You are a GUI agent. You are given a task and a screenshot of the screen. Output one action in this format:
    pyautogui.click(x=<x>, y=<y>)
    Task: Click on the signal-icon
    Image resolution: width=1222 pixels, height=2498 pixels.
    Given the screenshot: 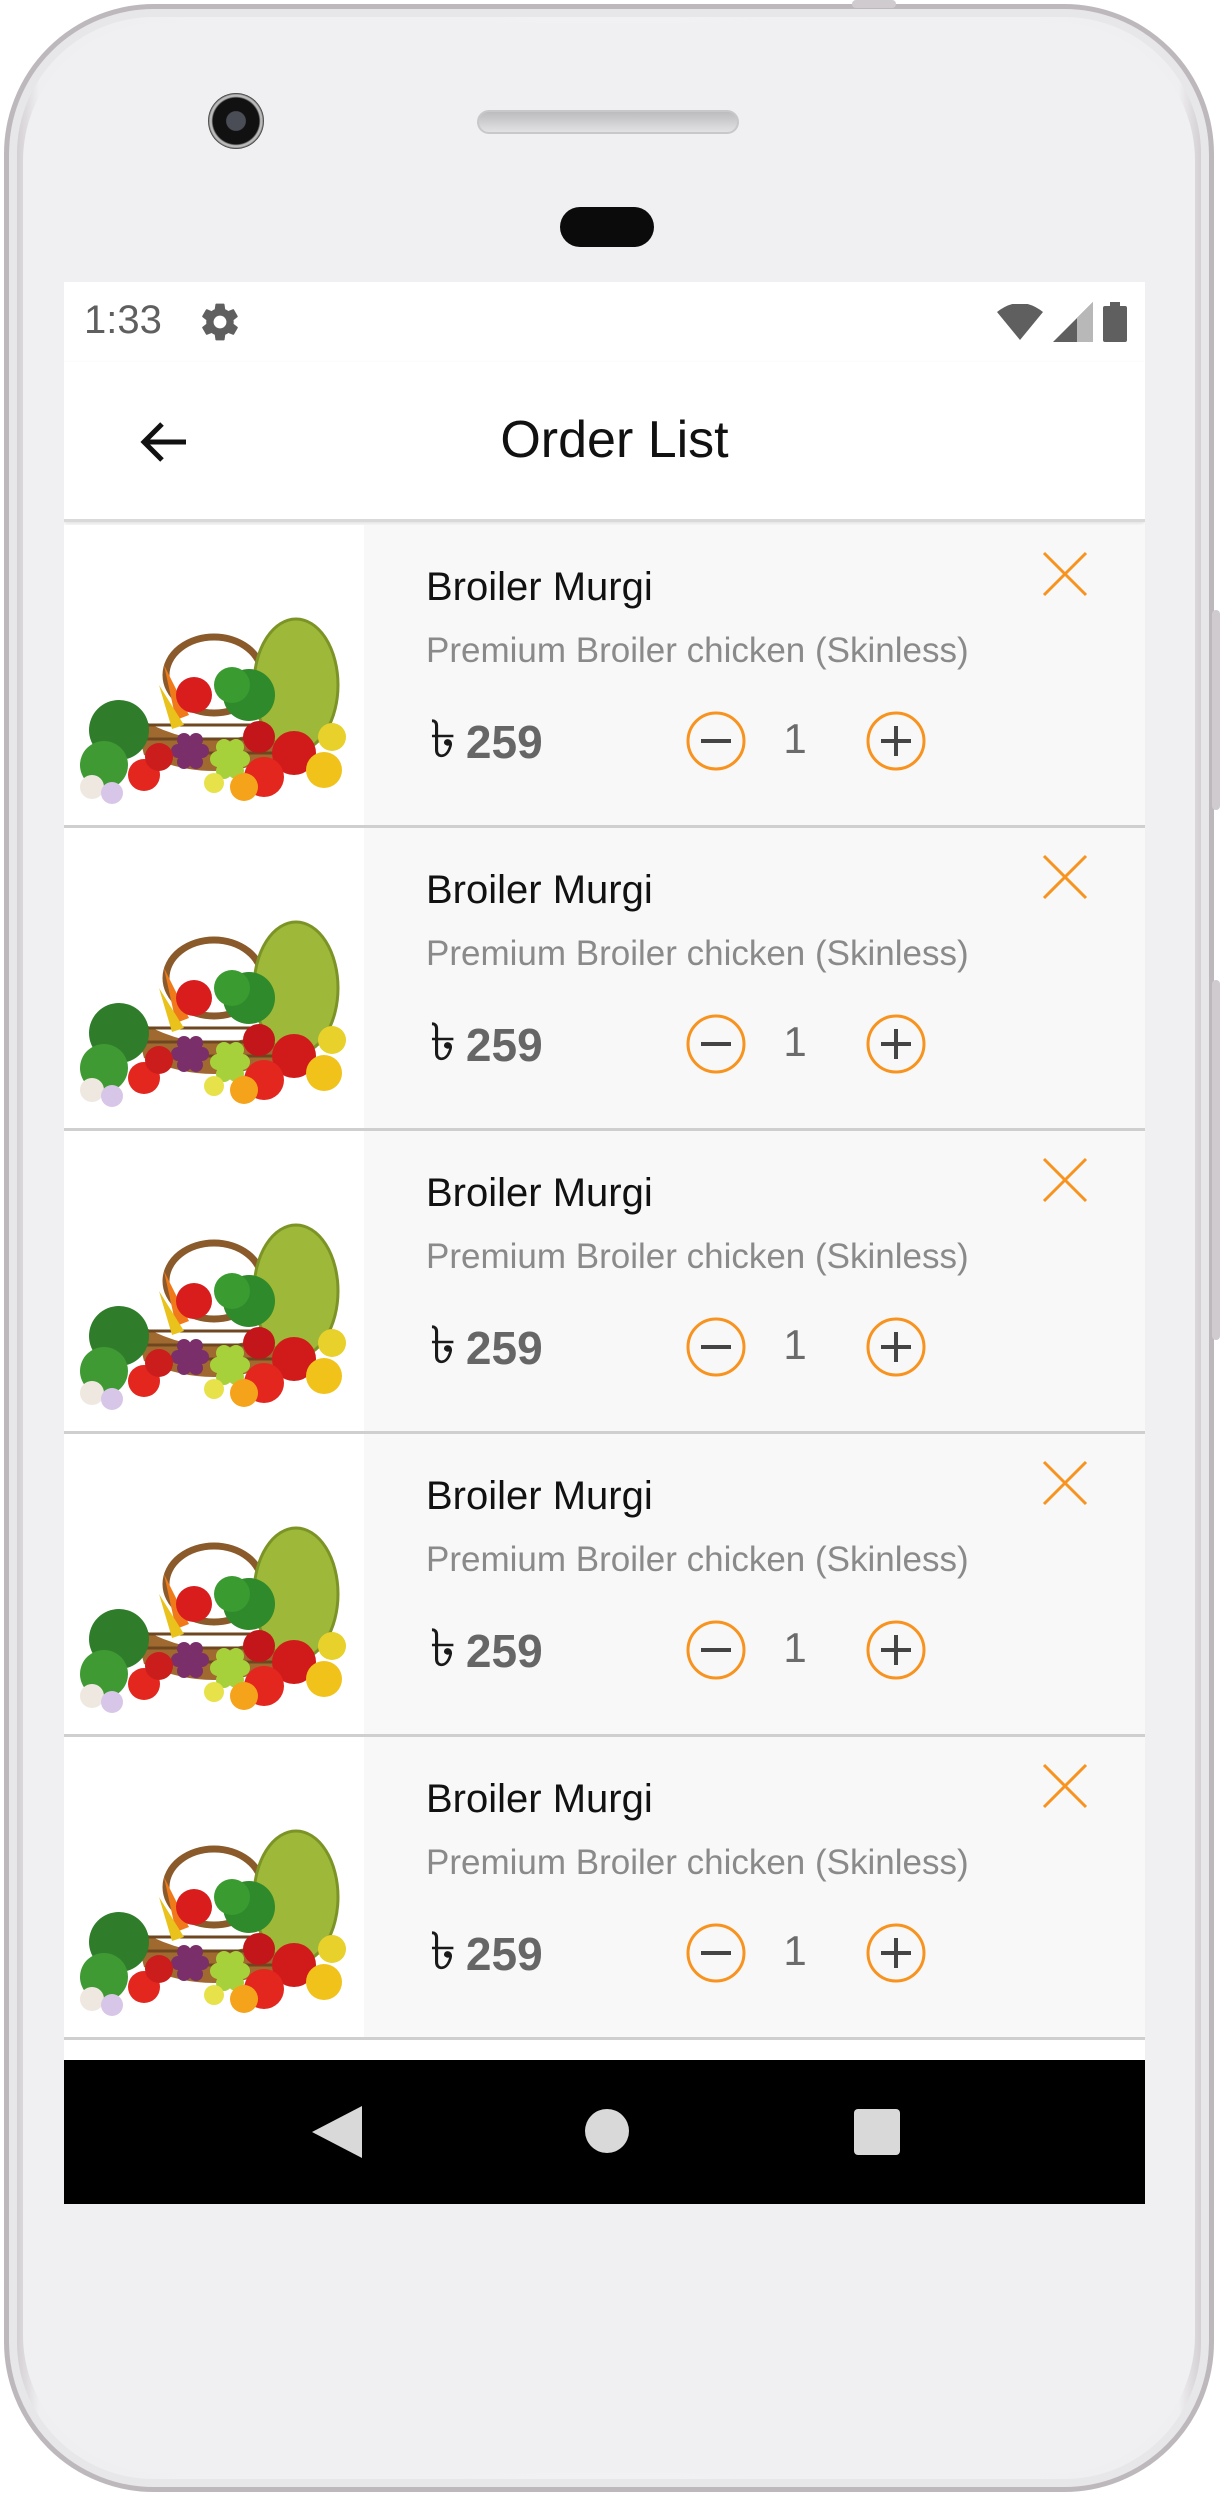 What is the action you would take?
    pyautogui.click(x=1073, y=322)
    